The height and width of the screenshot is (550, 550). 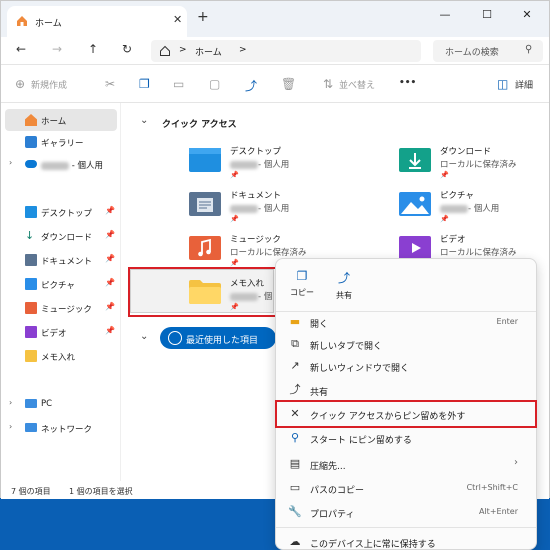 What do you see at coordinates (295, 463) in the screenshot?
I see `zip-icon: ▤` at bounding box center [295, 463].